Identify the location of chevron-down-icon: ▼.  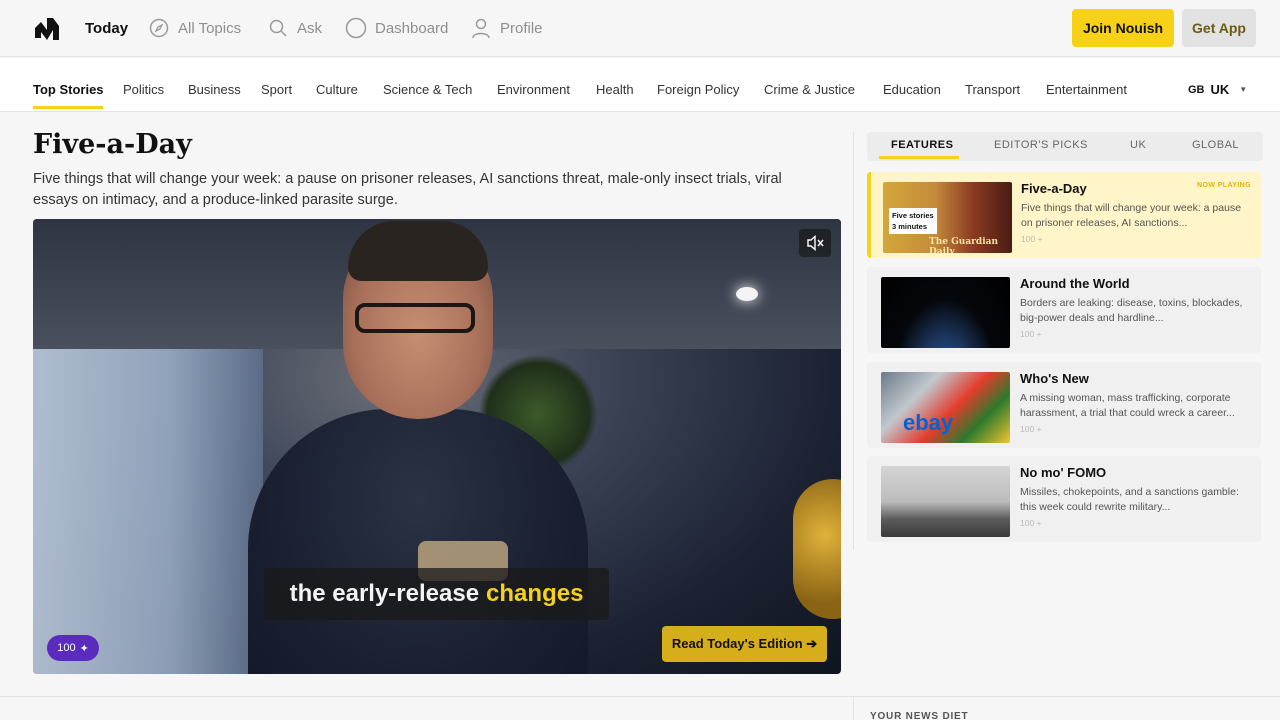
(1243, 89).